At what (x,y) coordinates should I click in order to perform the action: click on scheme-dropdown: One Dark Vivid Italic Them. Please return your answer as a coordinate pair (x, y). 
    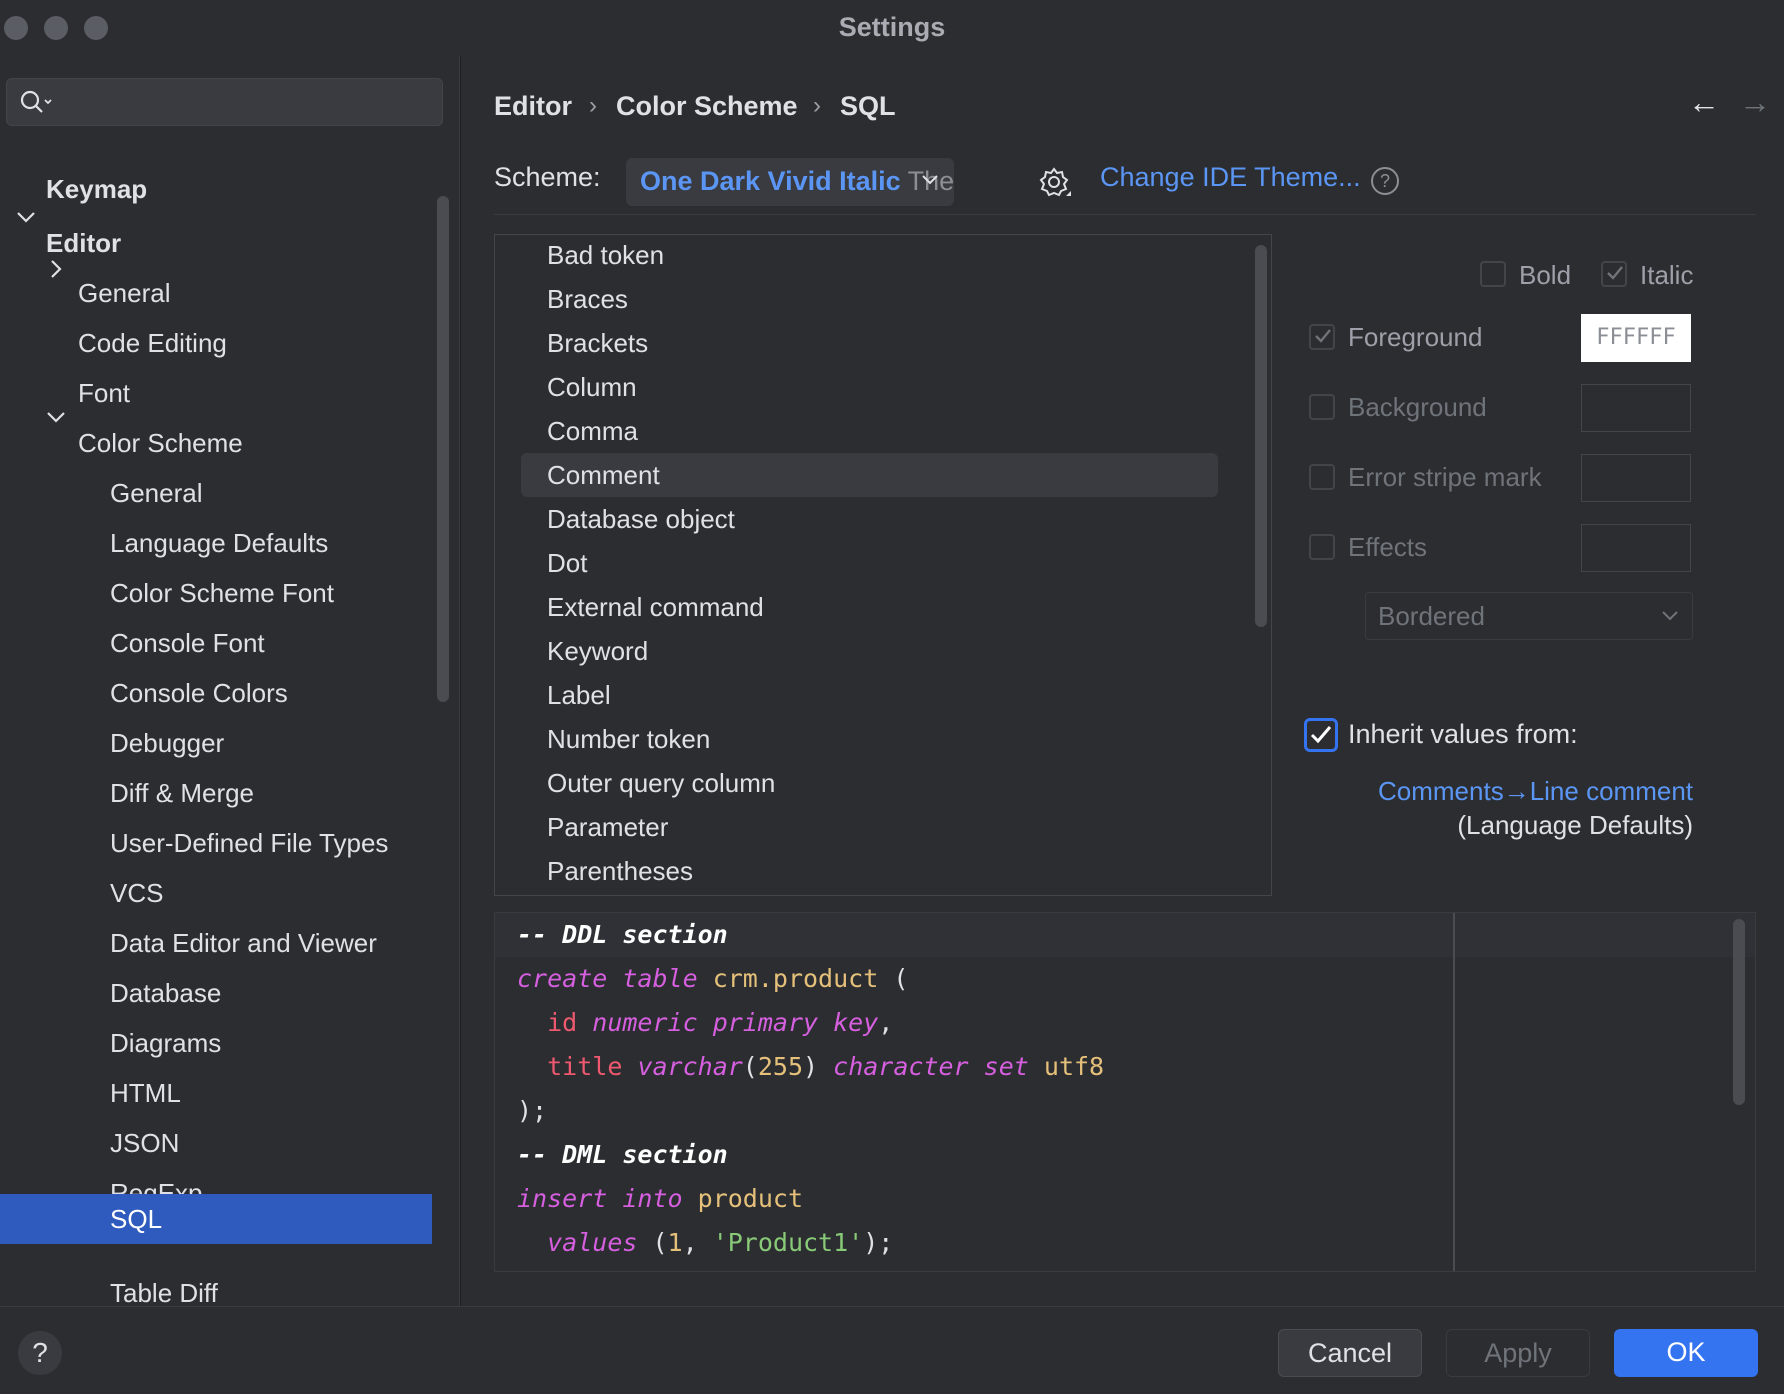
    Looking at the image, I should click on (790, 182).